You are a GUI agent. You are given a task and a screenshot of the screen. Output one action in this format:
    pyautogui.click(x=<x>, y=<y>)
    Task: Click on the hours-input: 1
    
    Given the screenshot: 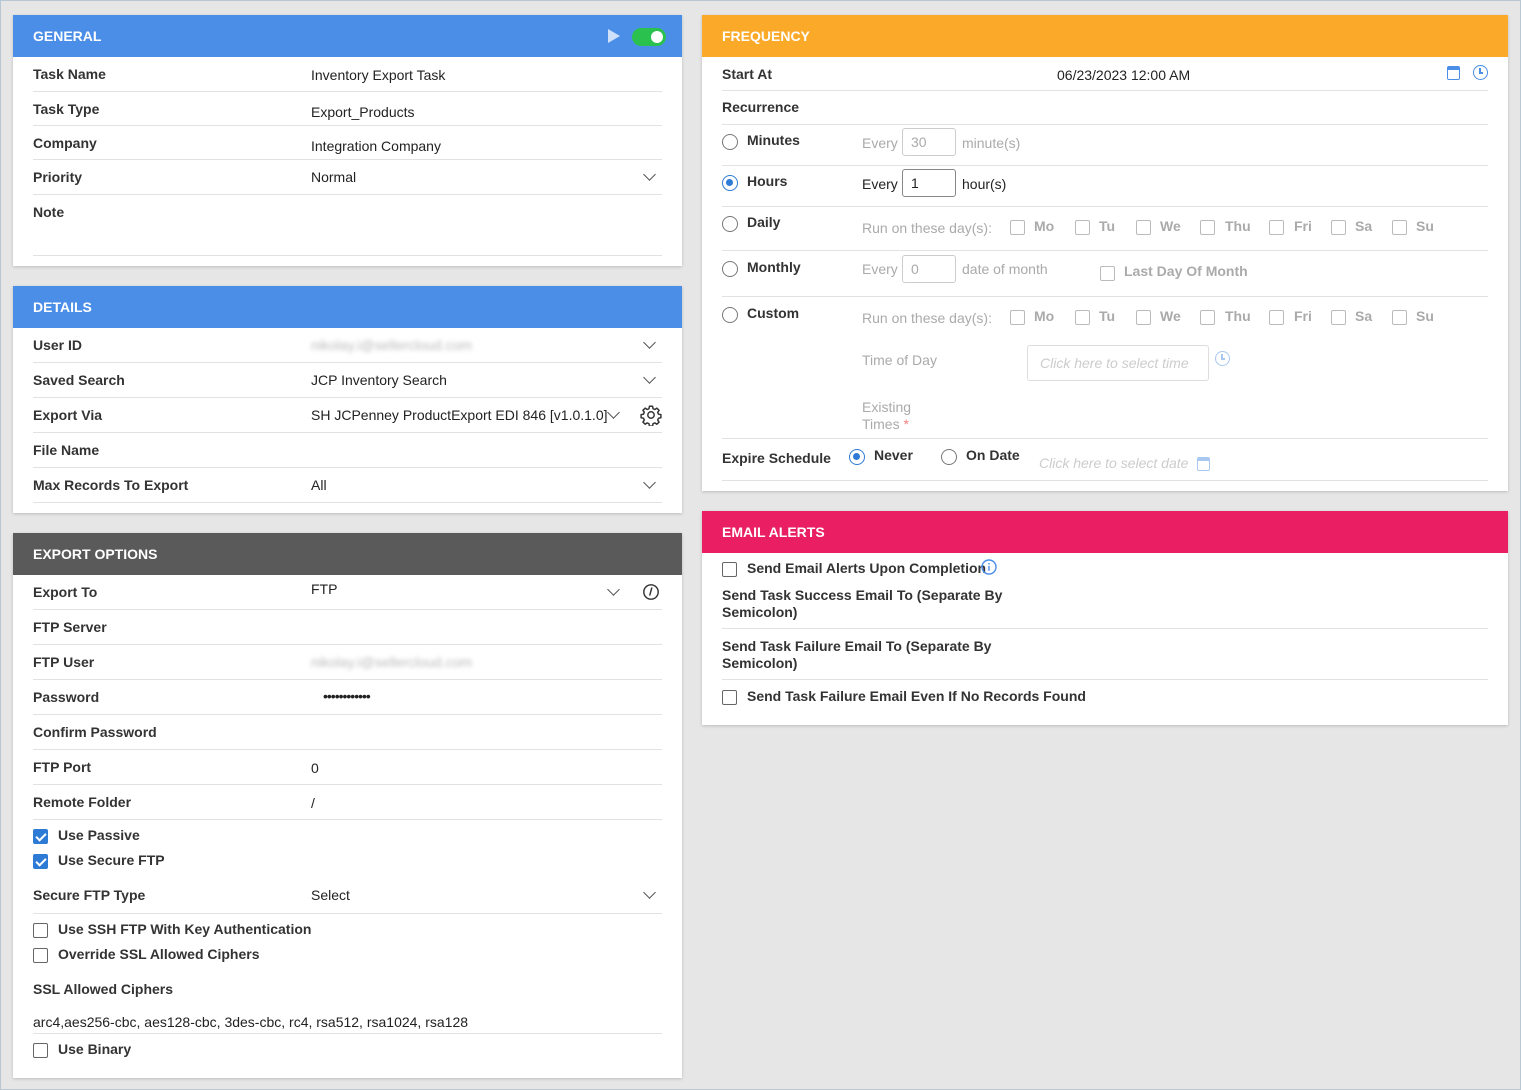 What is the action you would take?
    pyautogui.click(x=929, y=183)
    